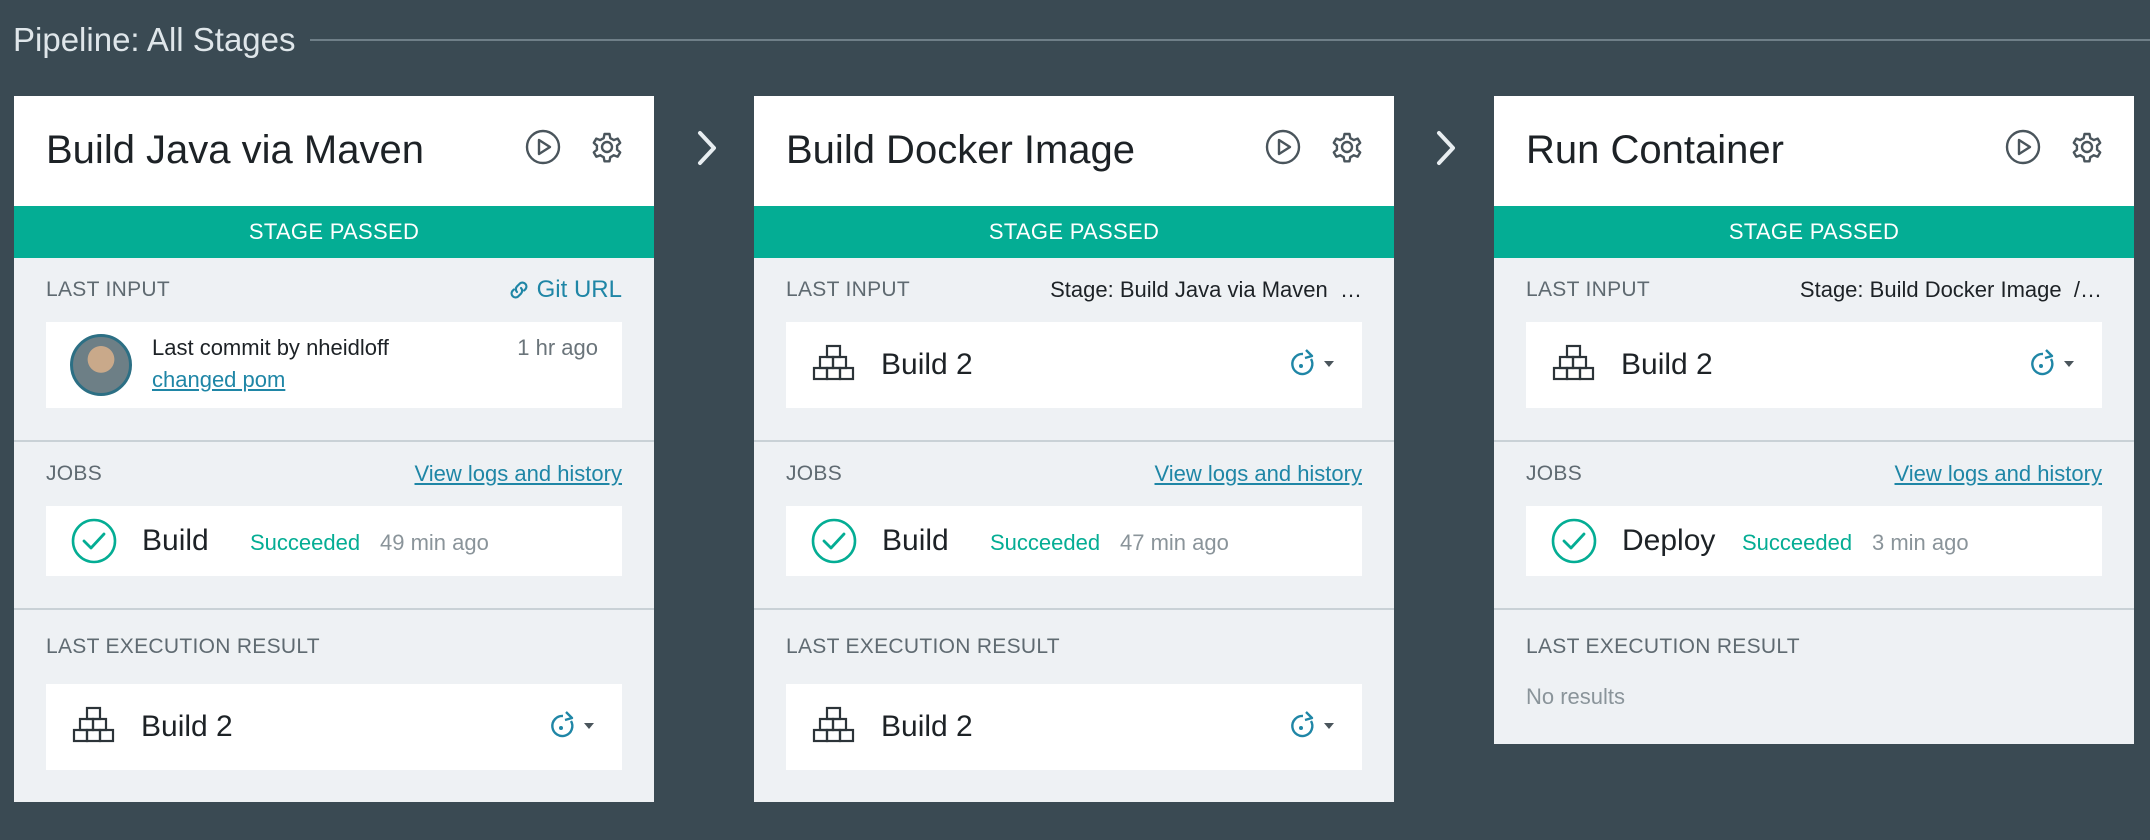 This screenshot has height=840, width=2150. Describe the element at coordinates (579, 289) in the screenshot. I see `git-url-label: Git URL` at that location.